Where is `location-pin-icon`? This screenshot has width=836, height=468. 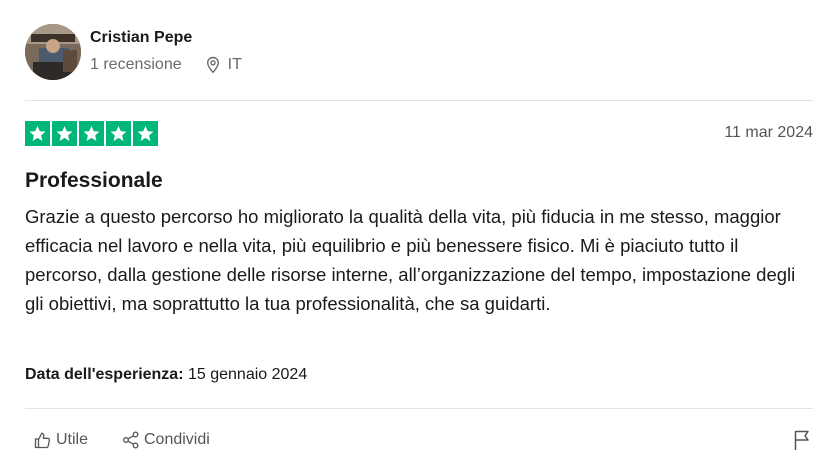 location-pin-icon is located at coordinates (213, 65).